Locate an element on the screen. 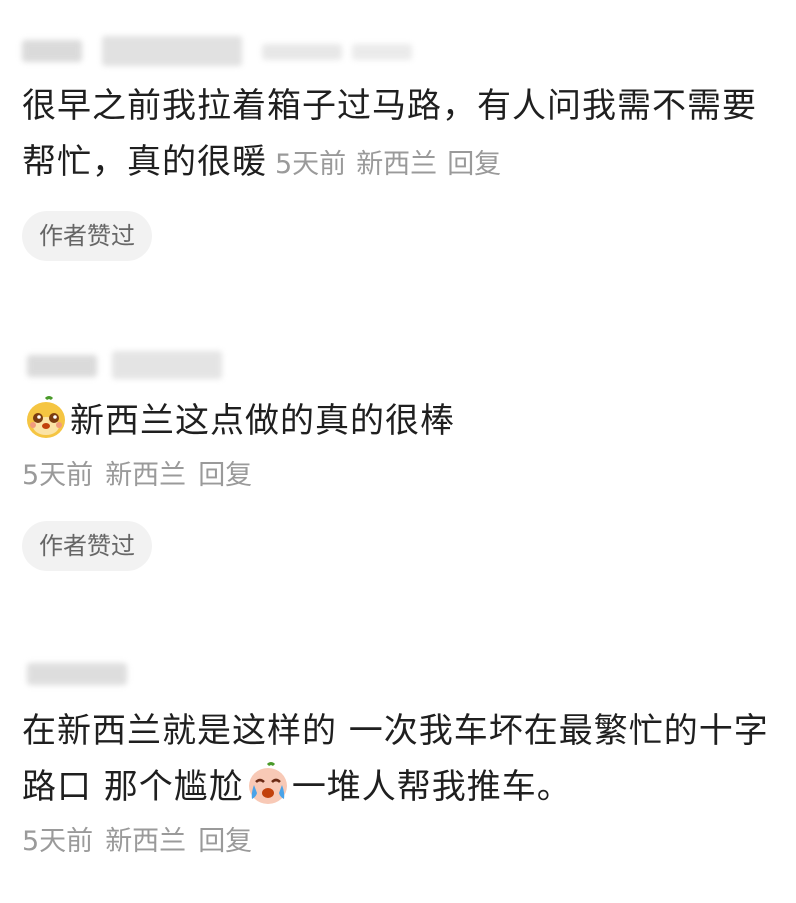 The image size is (796, 903). comment-text: 一堆人帮我推车。 is located at coordinates (431, 787).